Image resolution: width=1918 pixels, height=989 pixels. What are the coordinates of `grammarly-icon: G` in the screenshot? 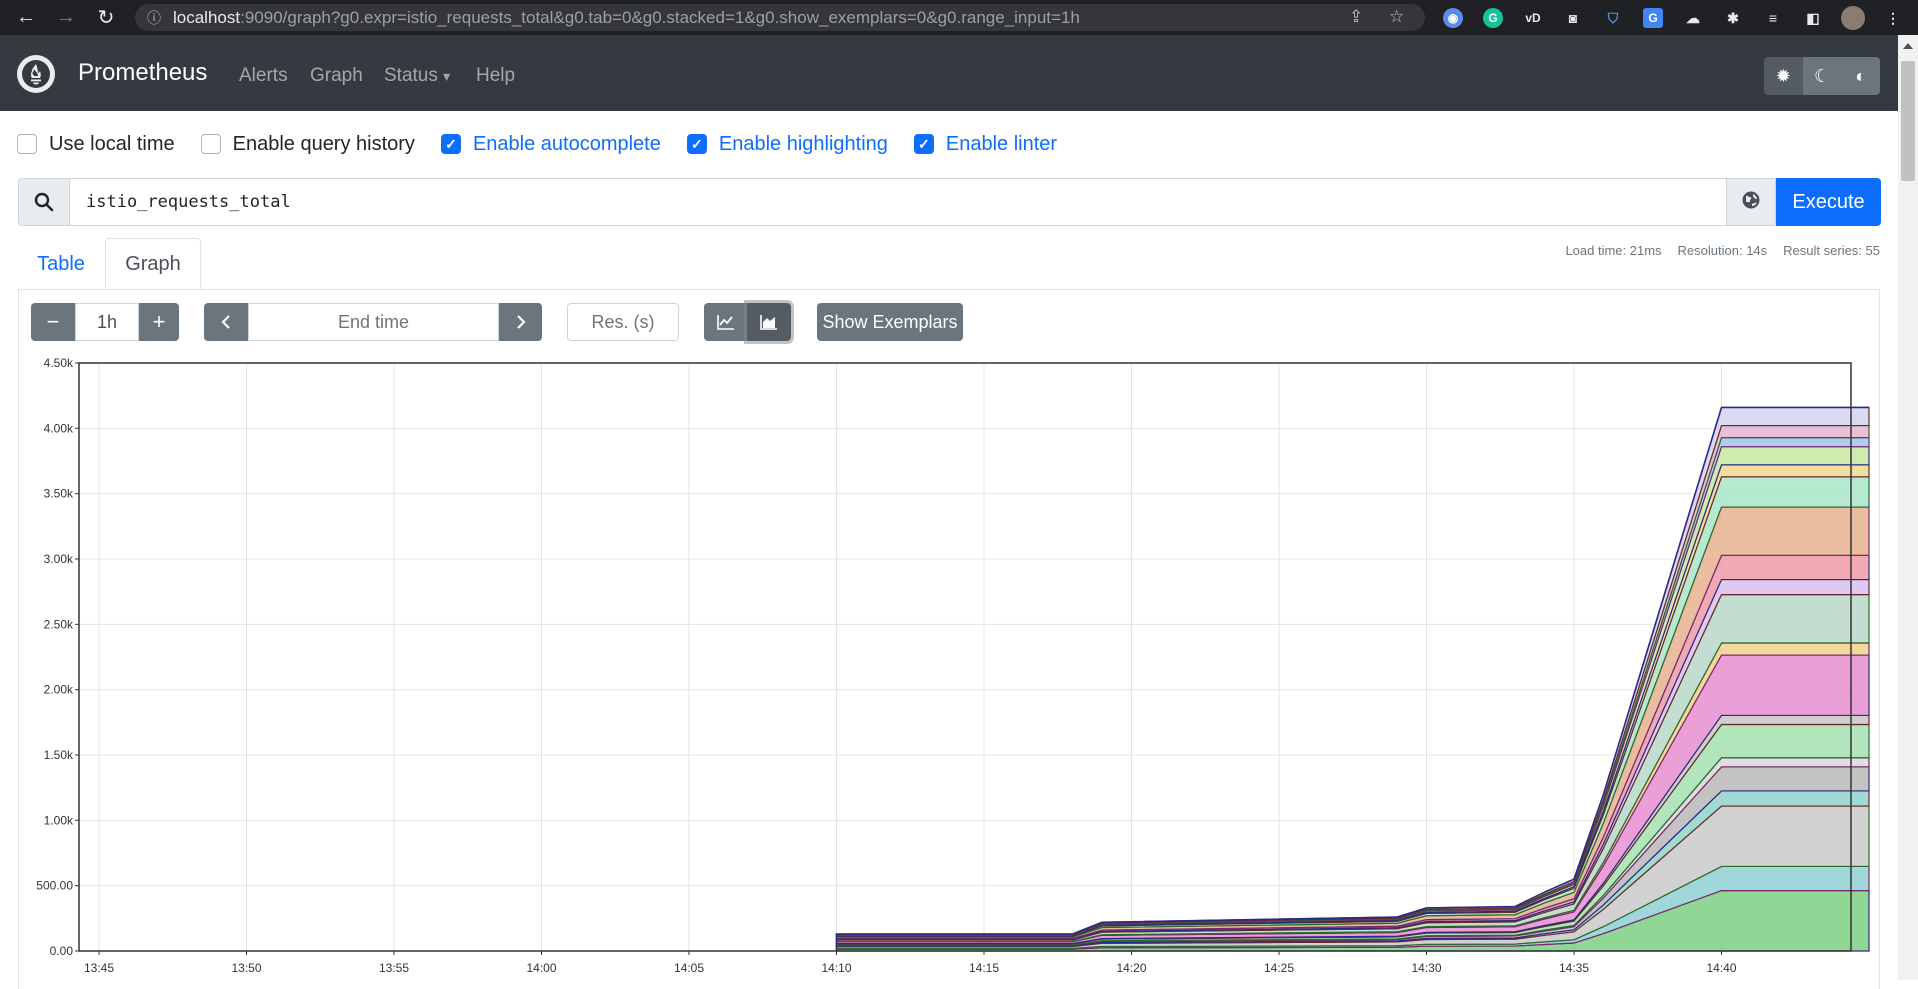 It's located at (1493, 18).